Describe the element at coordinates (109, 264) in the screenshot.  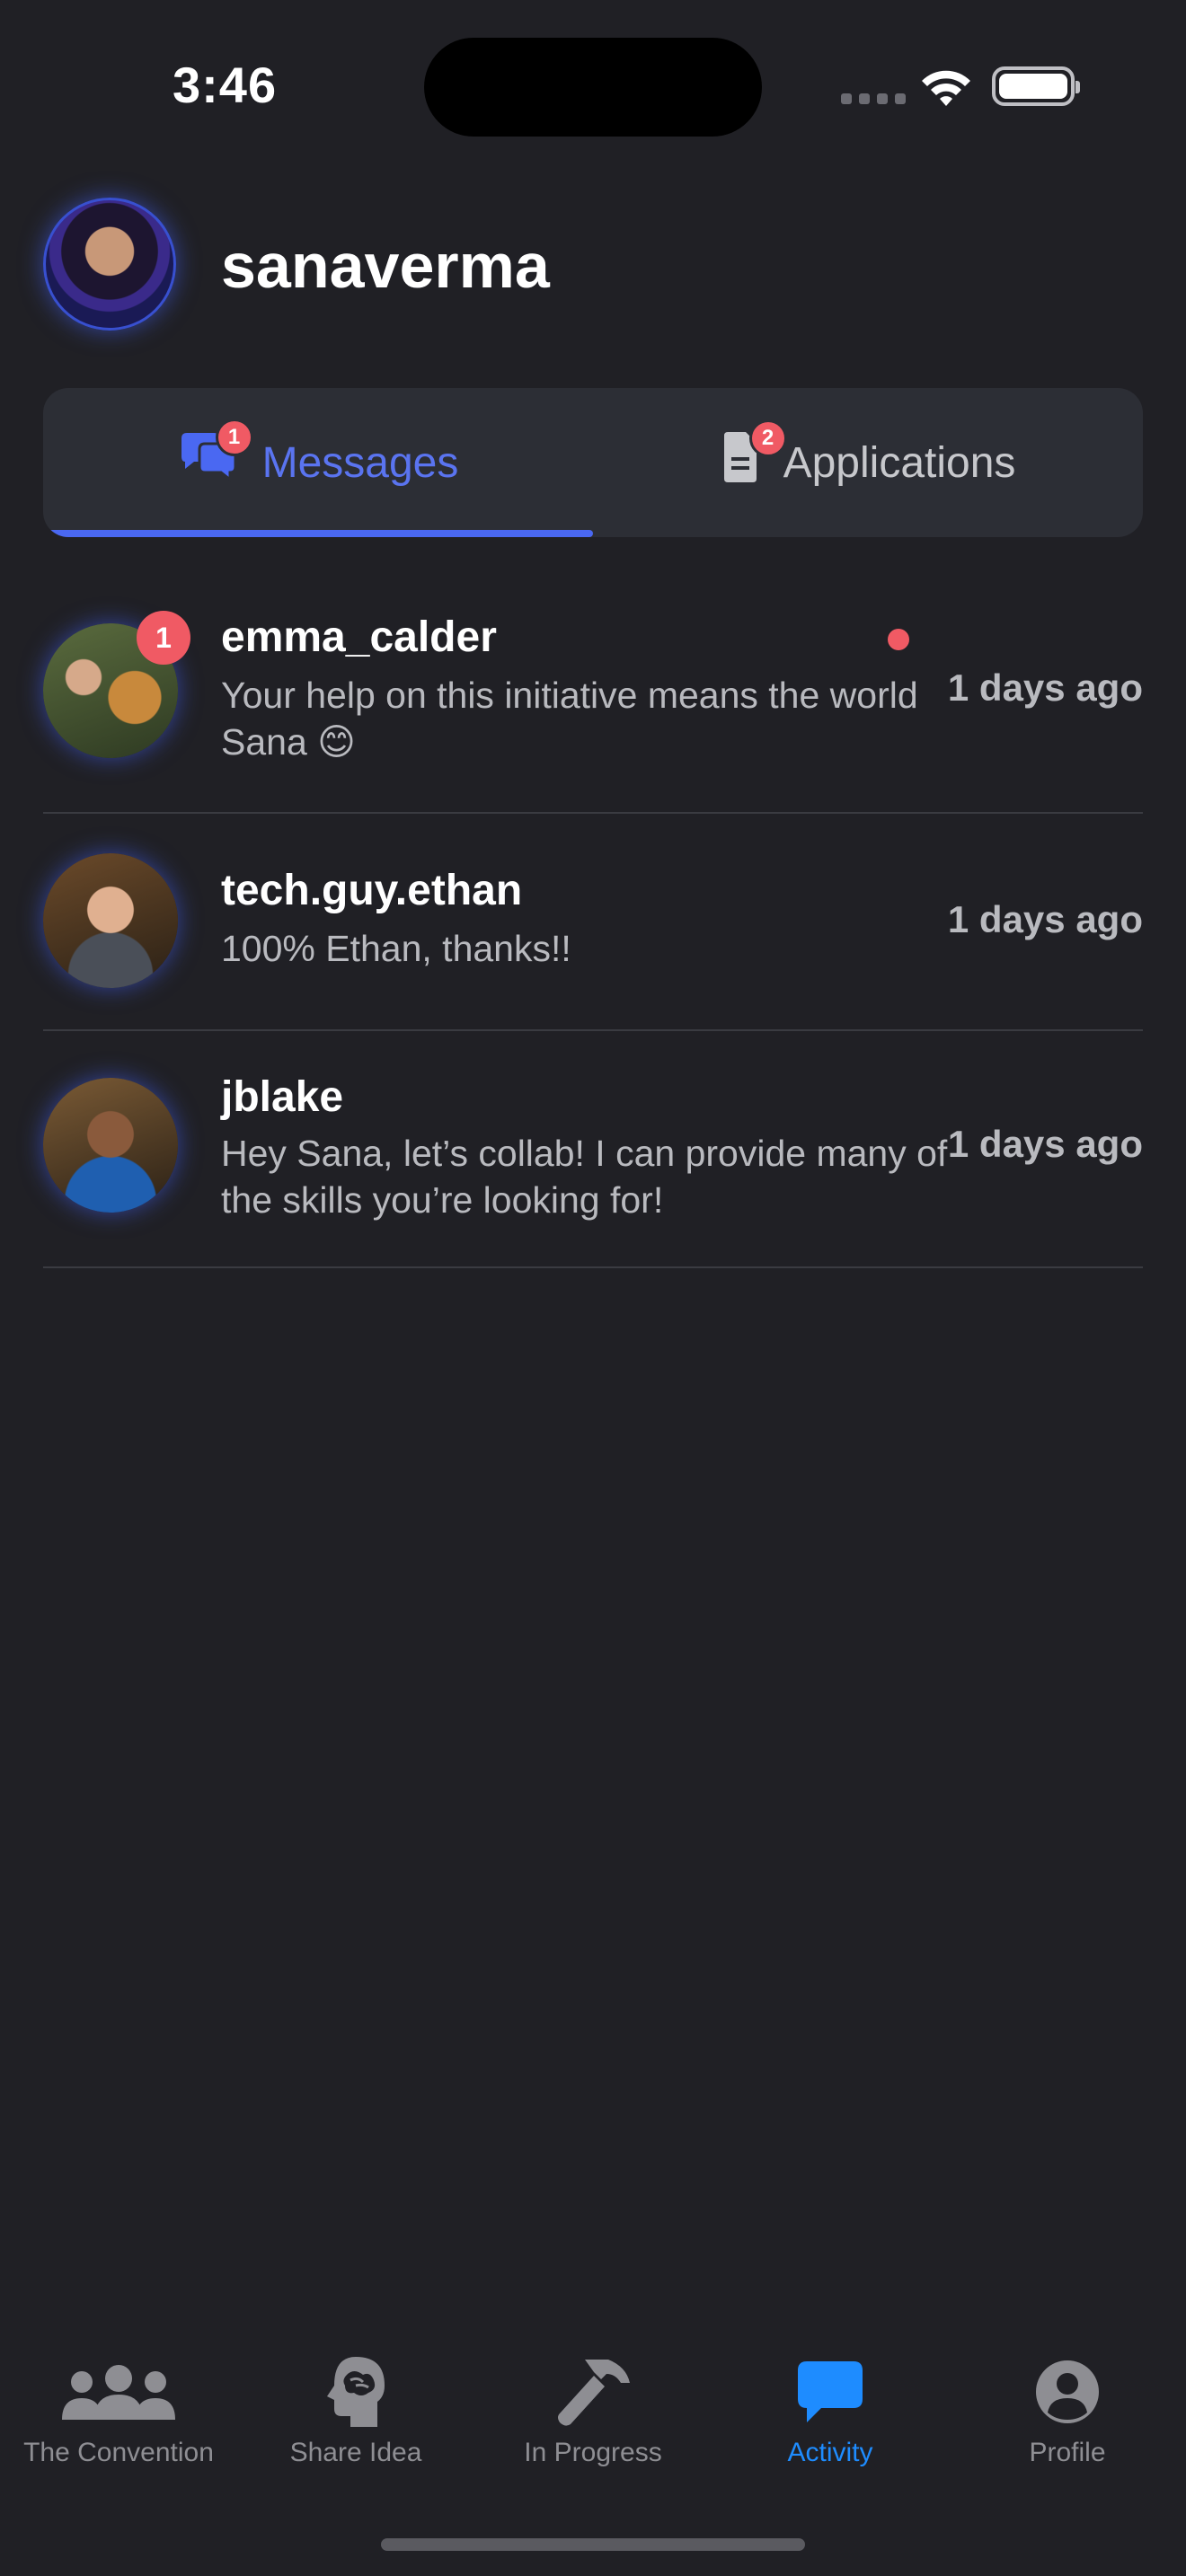
I see `profile-avatar` at that location.